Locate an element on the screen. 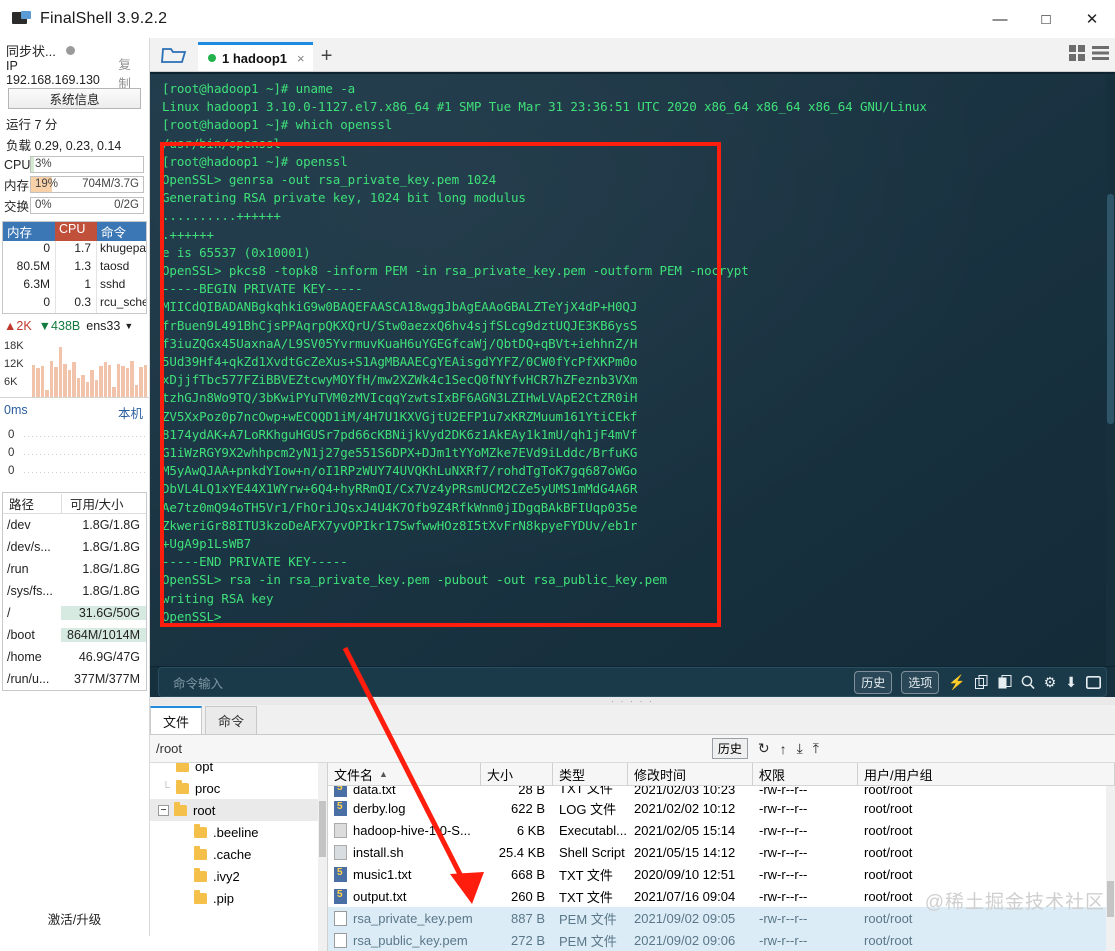  sort-ascending-icon: ▲ is located at coordinates (383, 774).